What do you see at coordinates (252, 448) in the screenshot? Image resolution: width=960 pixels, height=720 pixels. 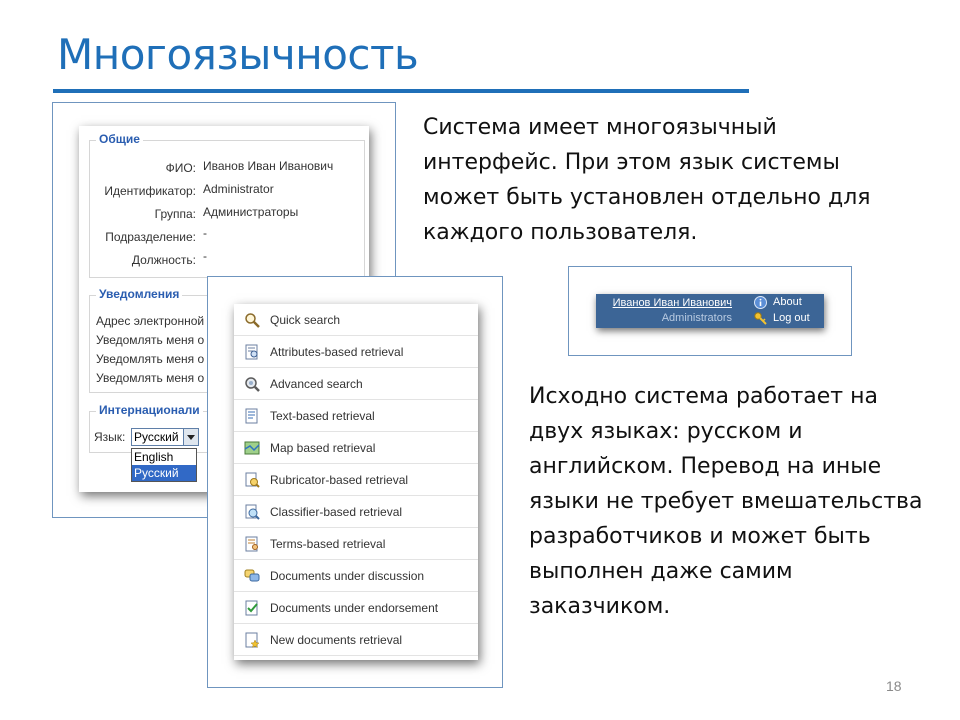 I see `map-icon` at bounding box center [252, 448].